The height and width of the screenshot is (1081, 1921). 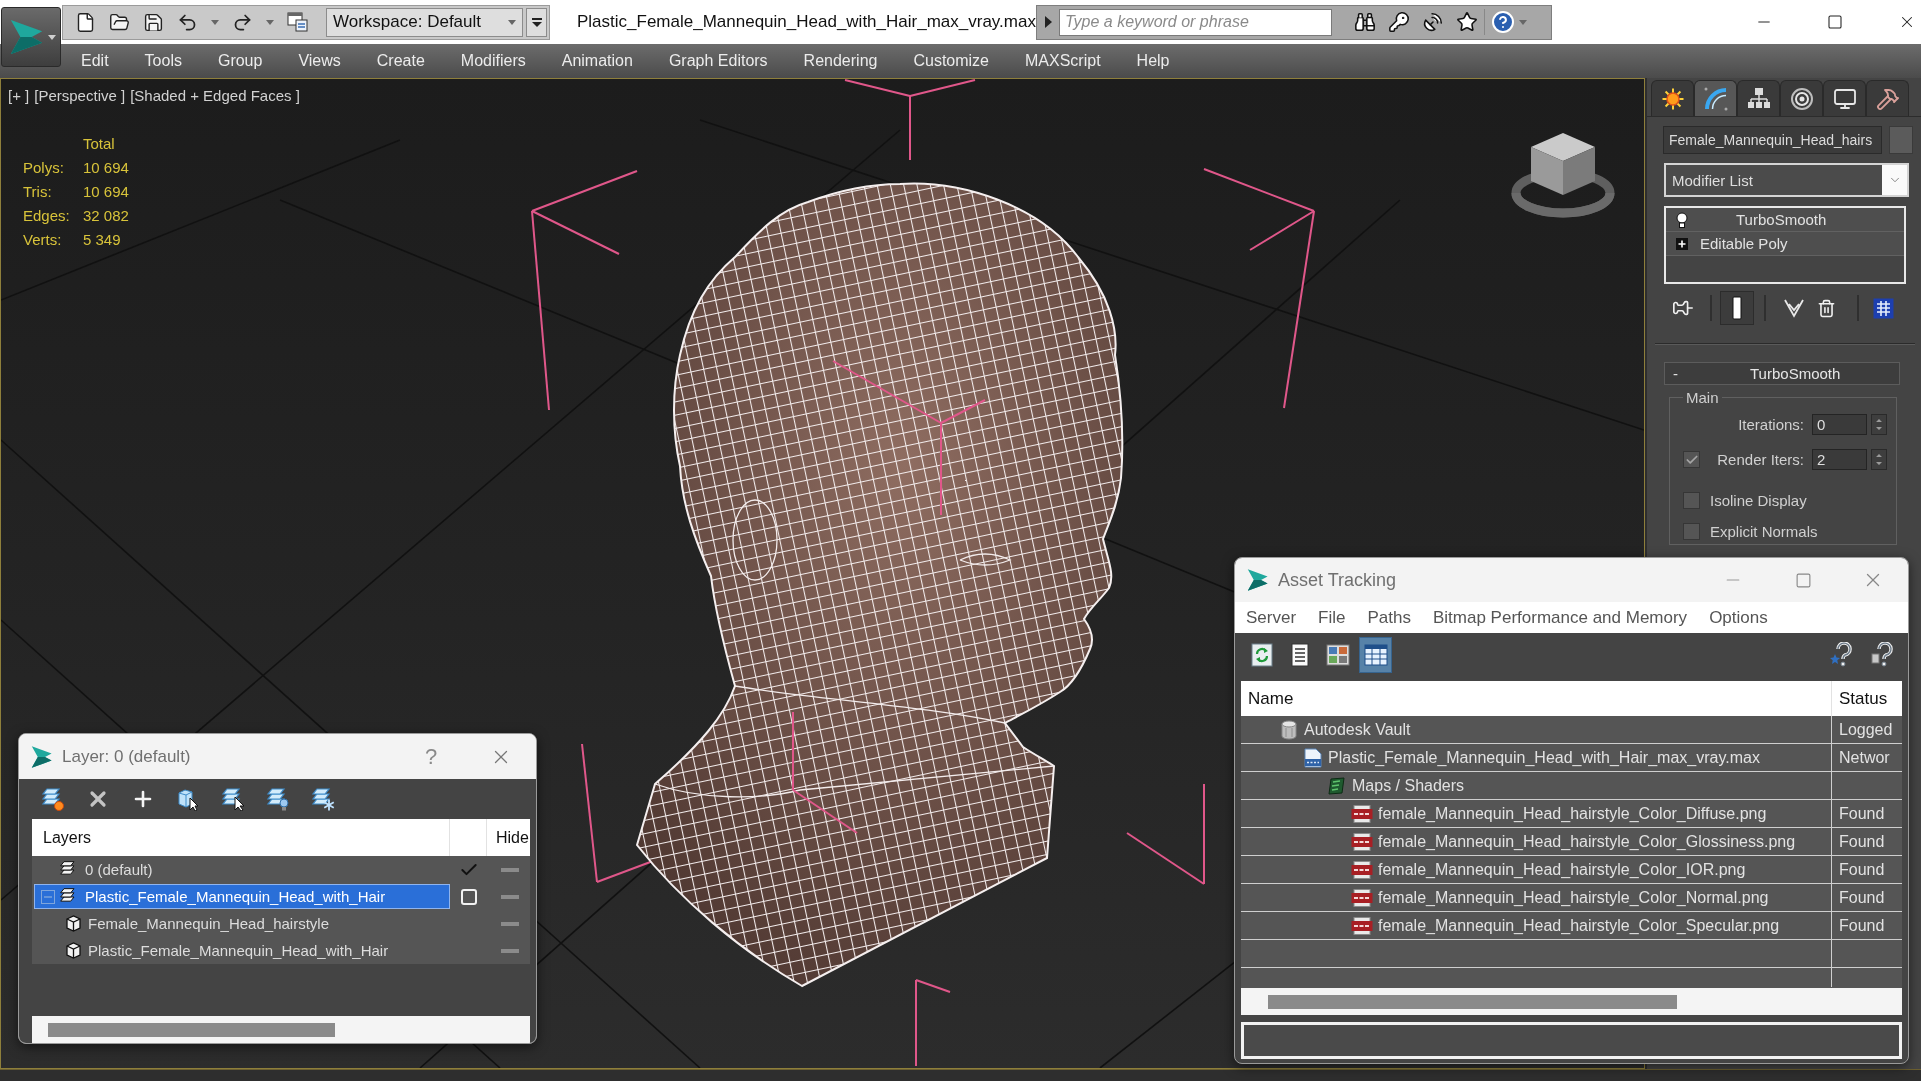 What do you see at coordinates (1389, 617) in the screenshot?
I see `menu-item: Paths` at bounding box center [1389, 617].